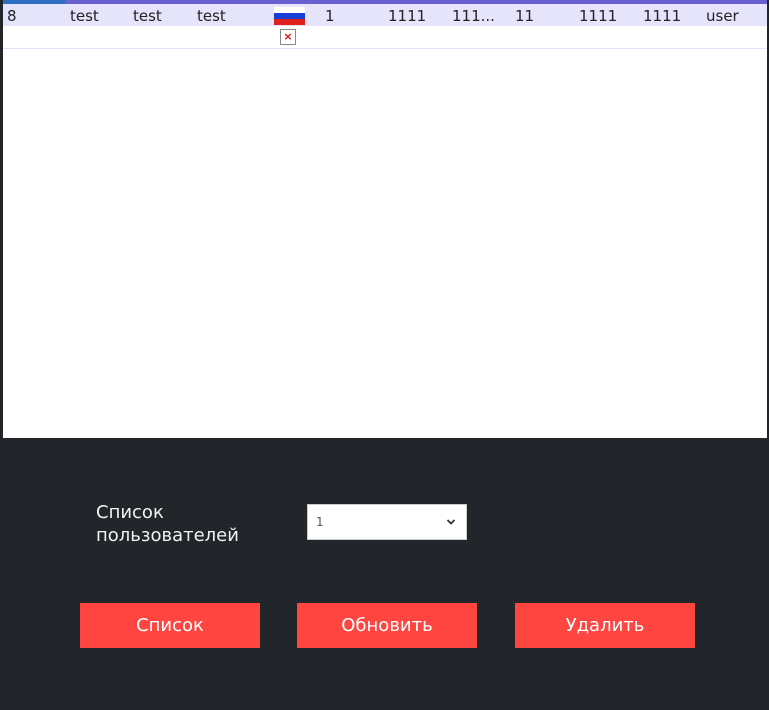  Describe the element at coordinates (451, 522) in the screenshot. I see `chevron-down-icon` at that location.